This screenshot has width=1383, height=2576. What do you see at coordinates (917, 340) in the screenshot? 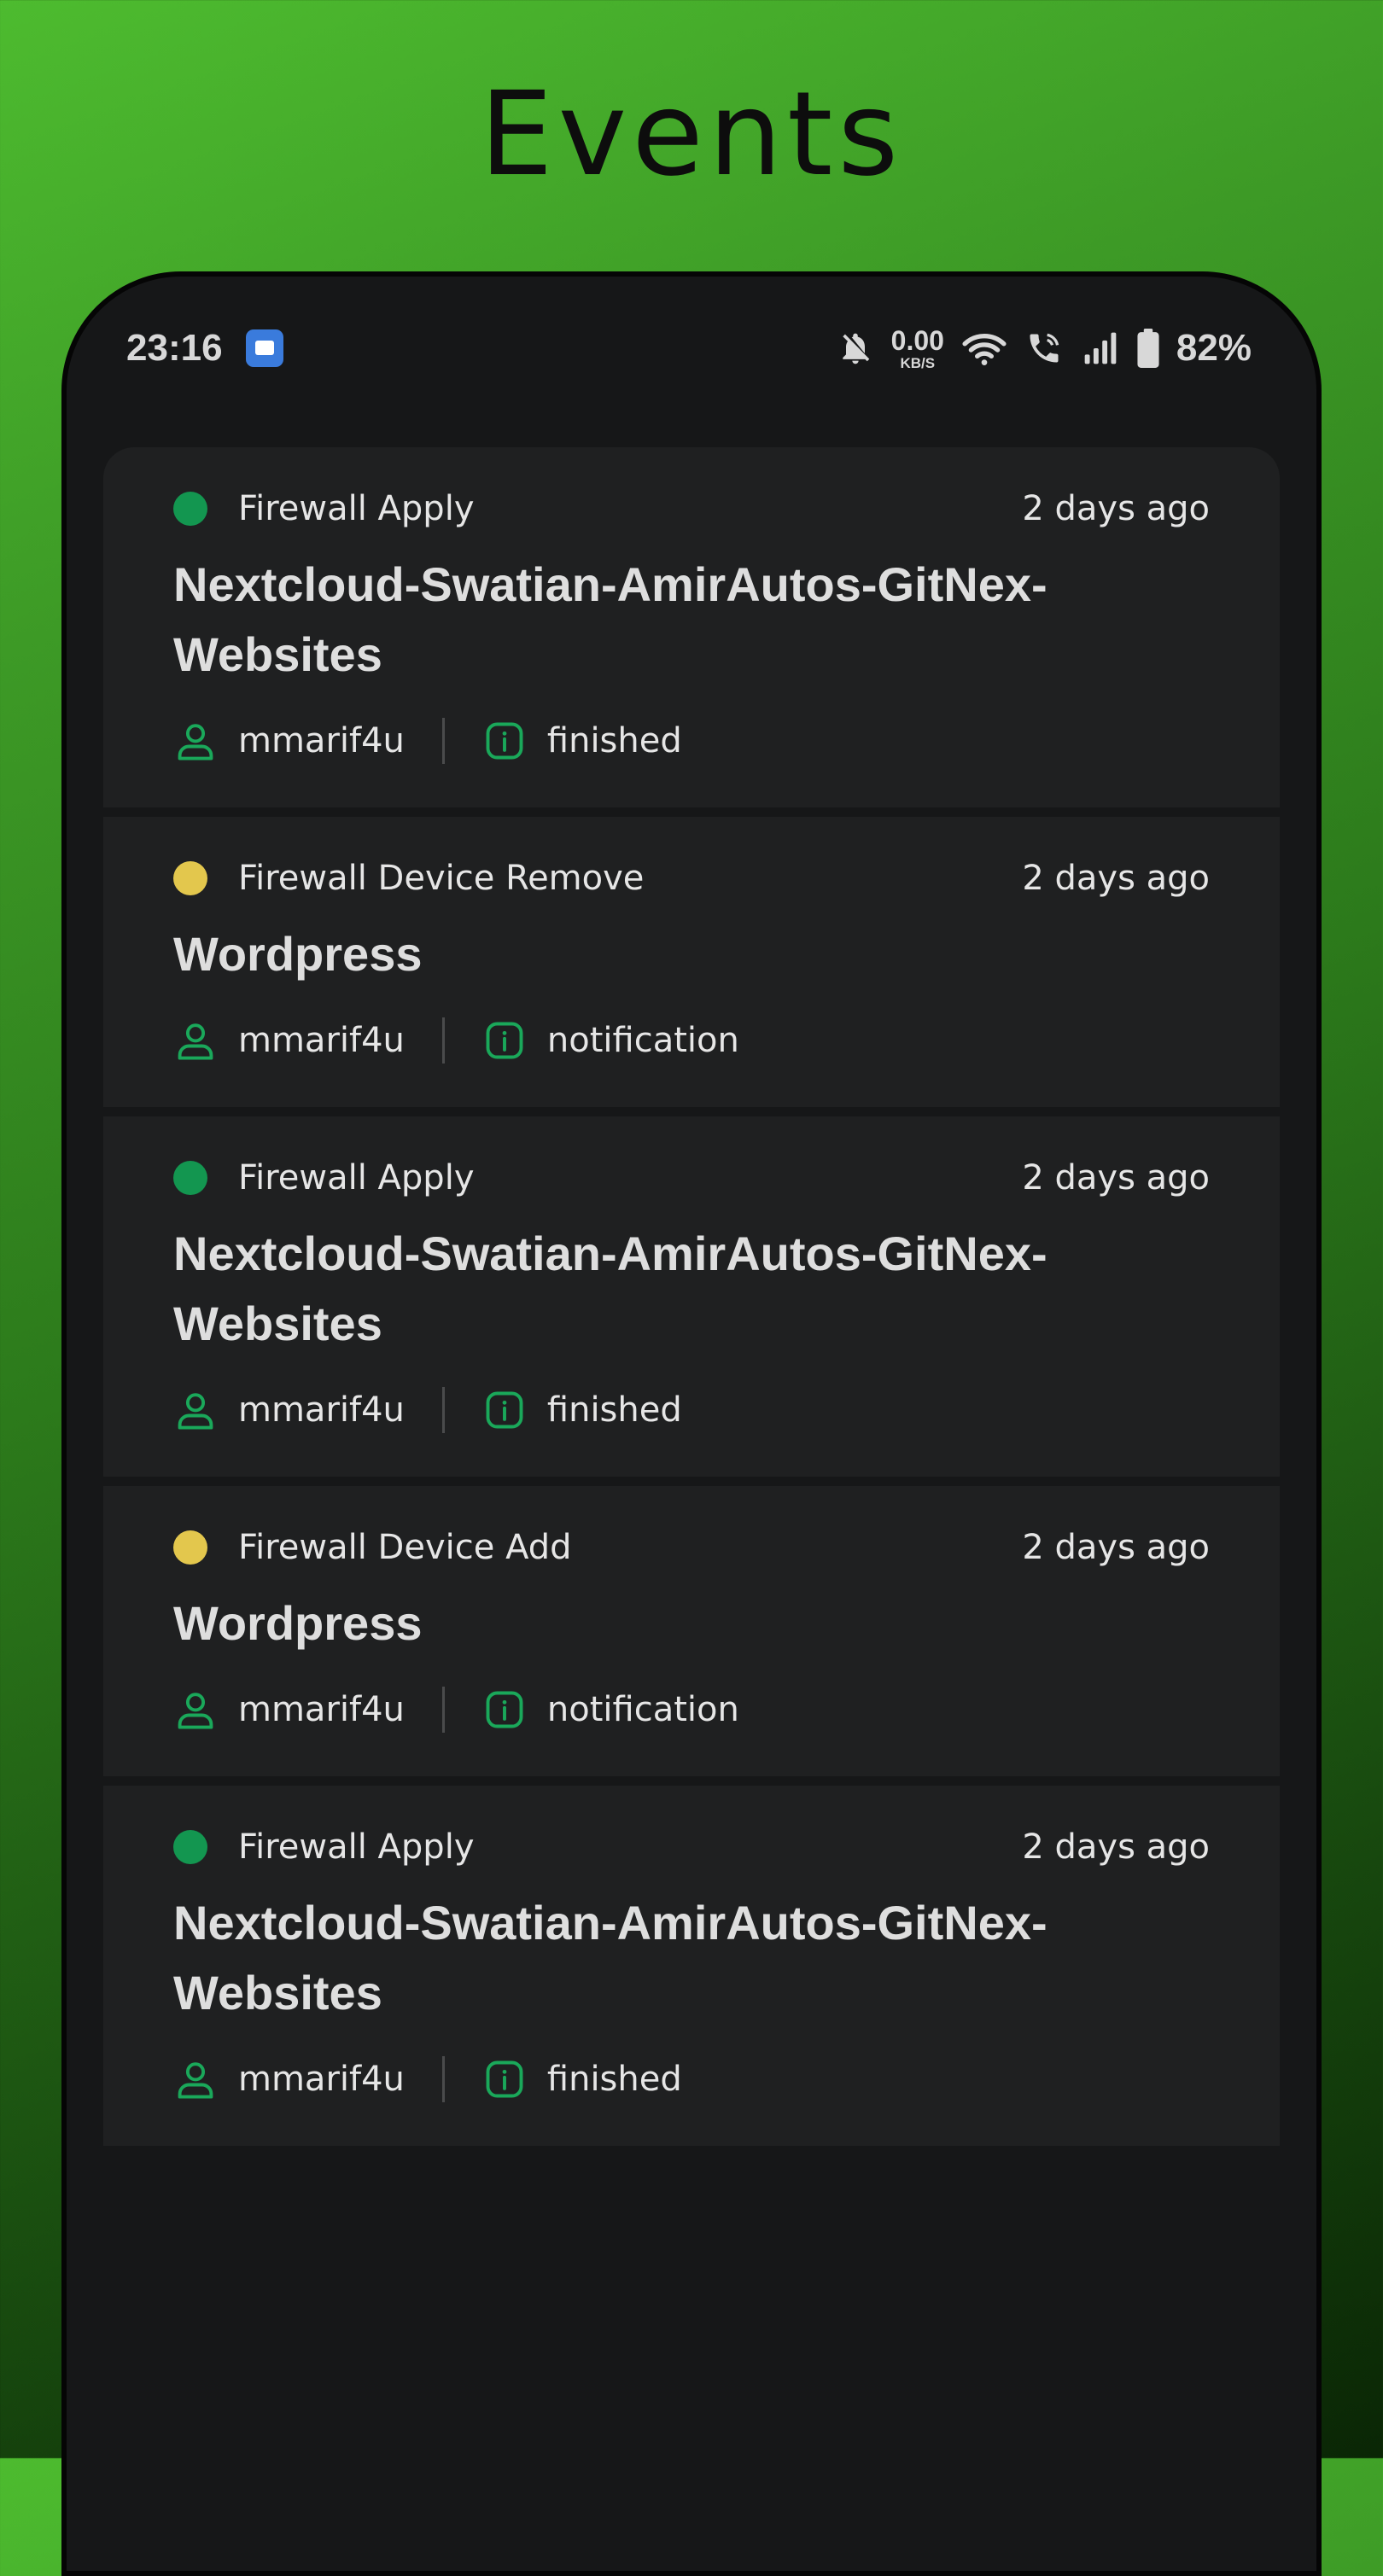
I see `network-speed-value: 0.00` at bounding box center [917, 340].